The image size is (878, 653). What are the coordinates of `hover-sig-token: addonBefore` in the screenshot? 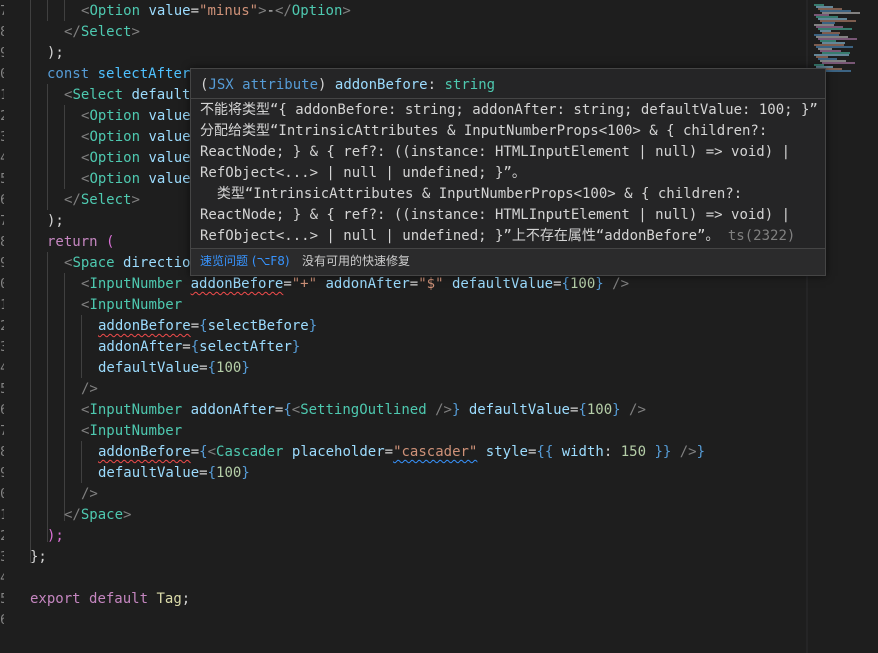 It's located at (381, 85).